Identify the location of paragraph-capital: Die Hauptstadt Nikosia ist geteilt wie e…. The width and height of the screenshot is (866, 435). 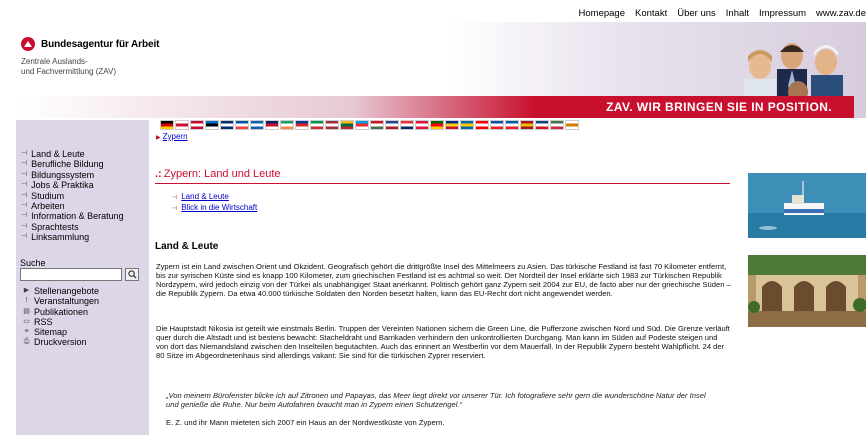
(443, 342).